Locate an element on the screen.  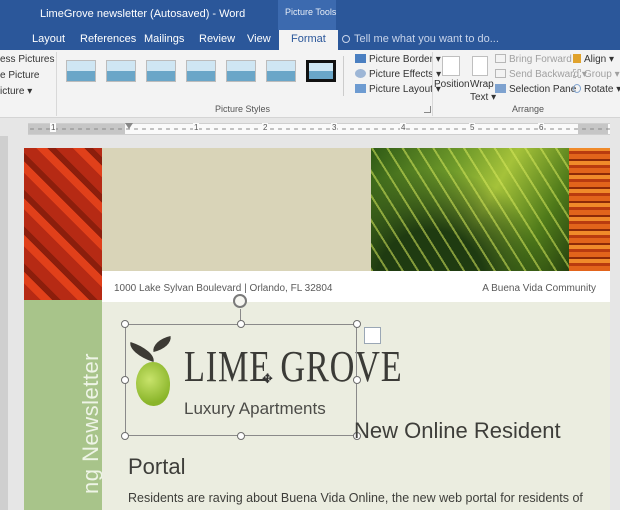
ruler-number: 5 is located at coordinates (472, 127).